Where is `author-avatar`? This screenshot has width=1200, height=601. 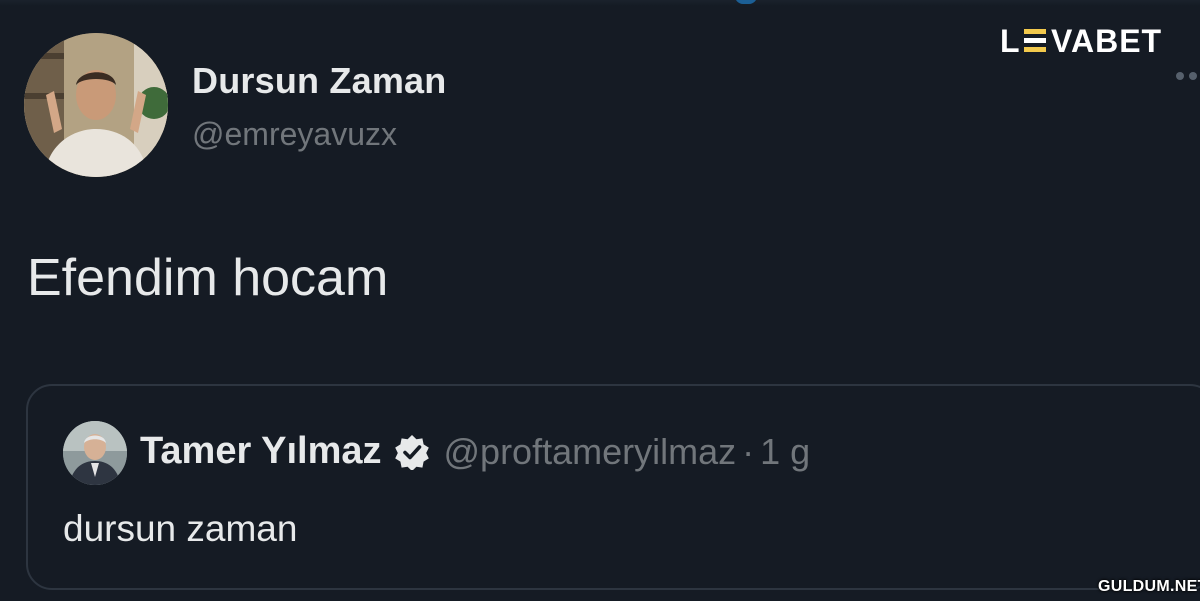
author-avatar is located at coordinates (96, 105).